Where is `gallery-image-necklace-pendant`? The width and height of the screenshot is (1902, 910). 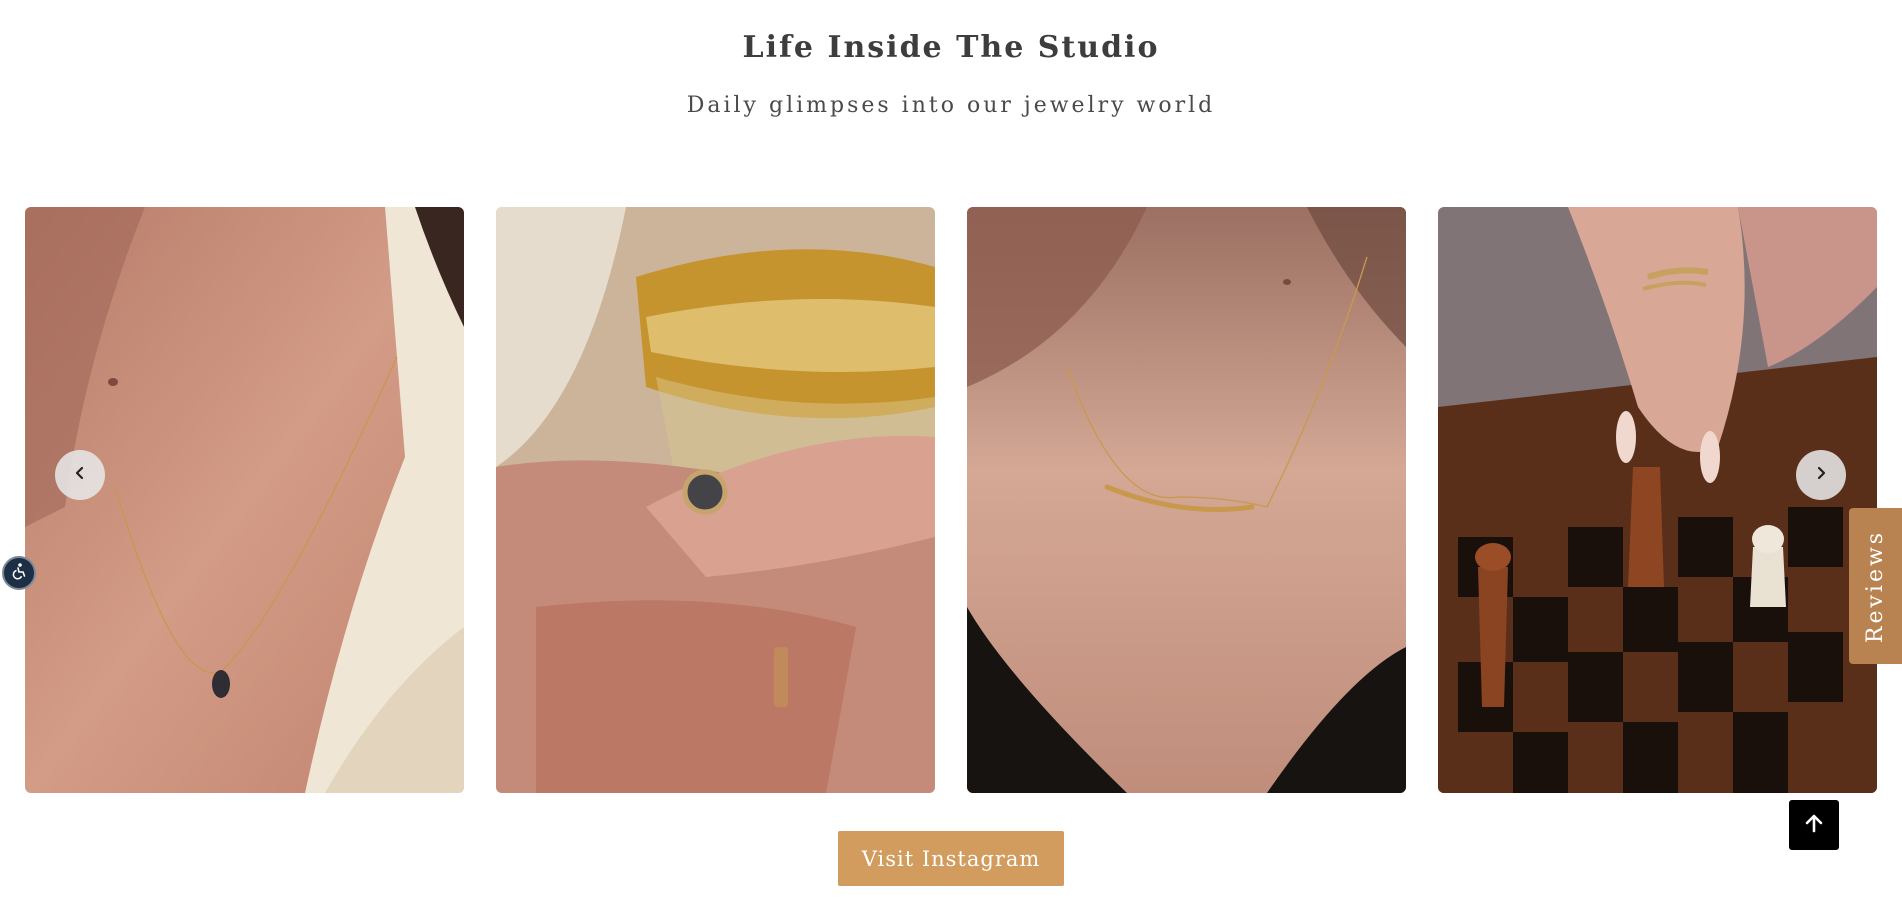 gallery-image-necklace-pendant is located at coordinates (244, 500).